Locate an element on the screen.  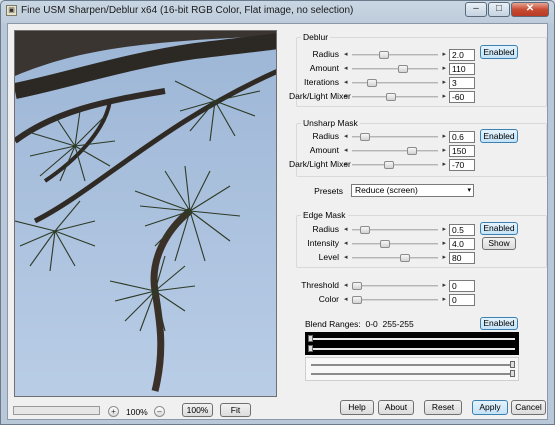
help-button: Help is located at coordinates (357, 407).